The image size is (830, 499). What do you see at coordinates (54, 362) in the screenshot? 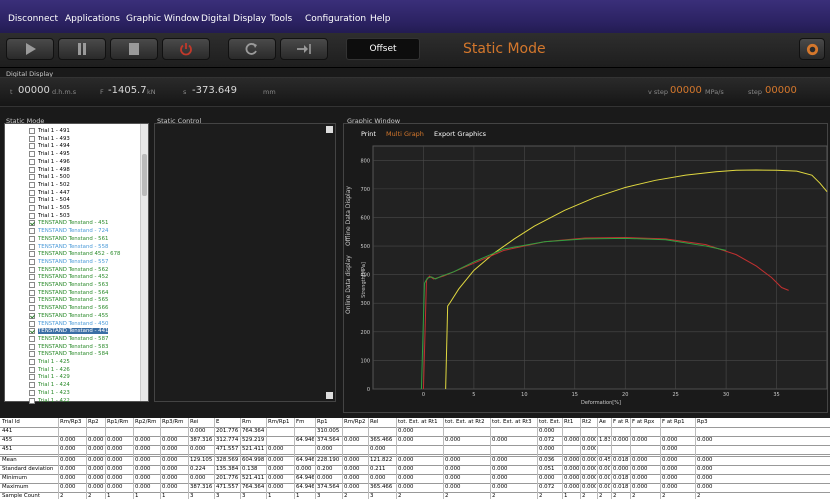
I see `trial-label: Trial 1 - 425` at bounding box center [54, 362].